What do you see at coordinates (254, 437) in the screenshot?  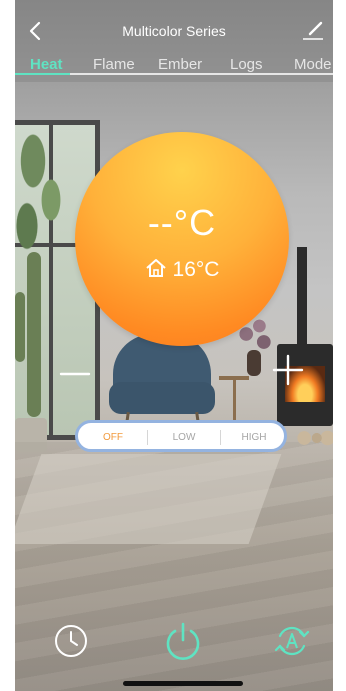 I see `level-high-option: HIGH` at bounding box center [254, 437].